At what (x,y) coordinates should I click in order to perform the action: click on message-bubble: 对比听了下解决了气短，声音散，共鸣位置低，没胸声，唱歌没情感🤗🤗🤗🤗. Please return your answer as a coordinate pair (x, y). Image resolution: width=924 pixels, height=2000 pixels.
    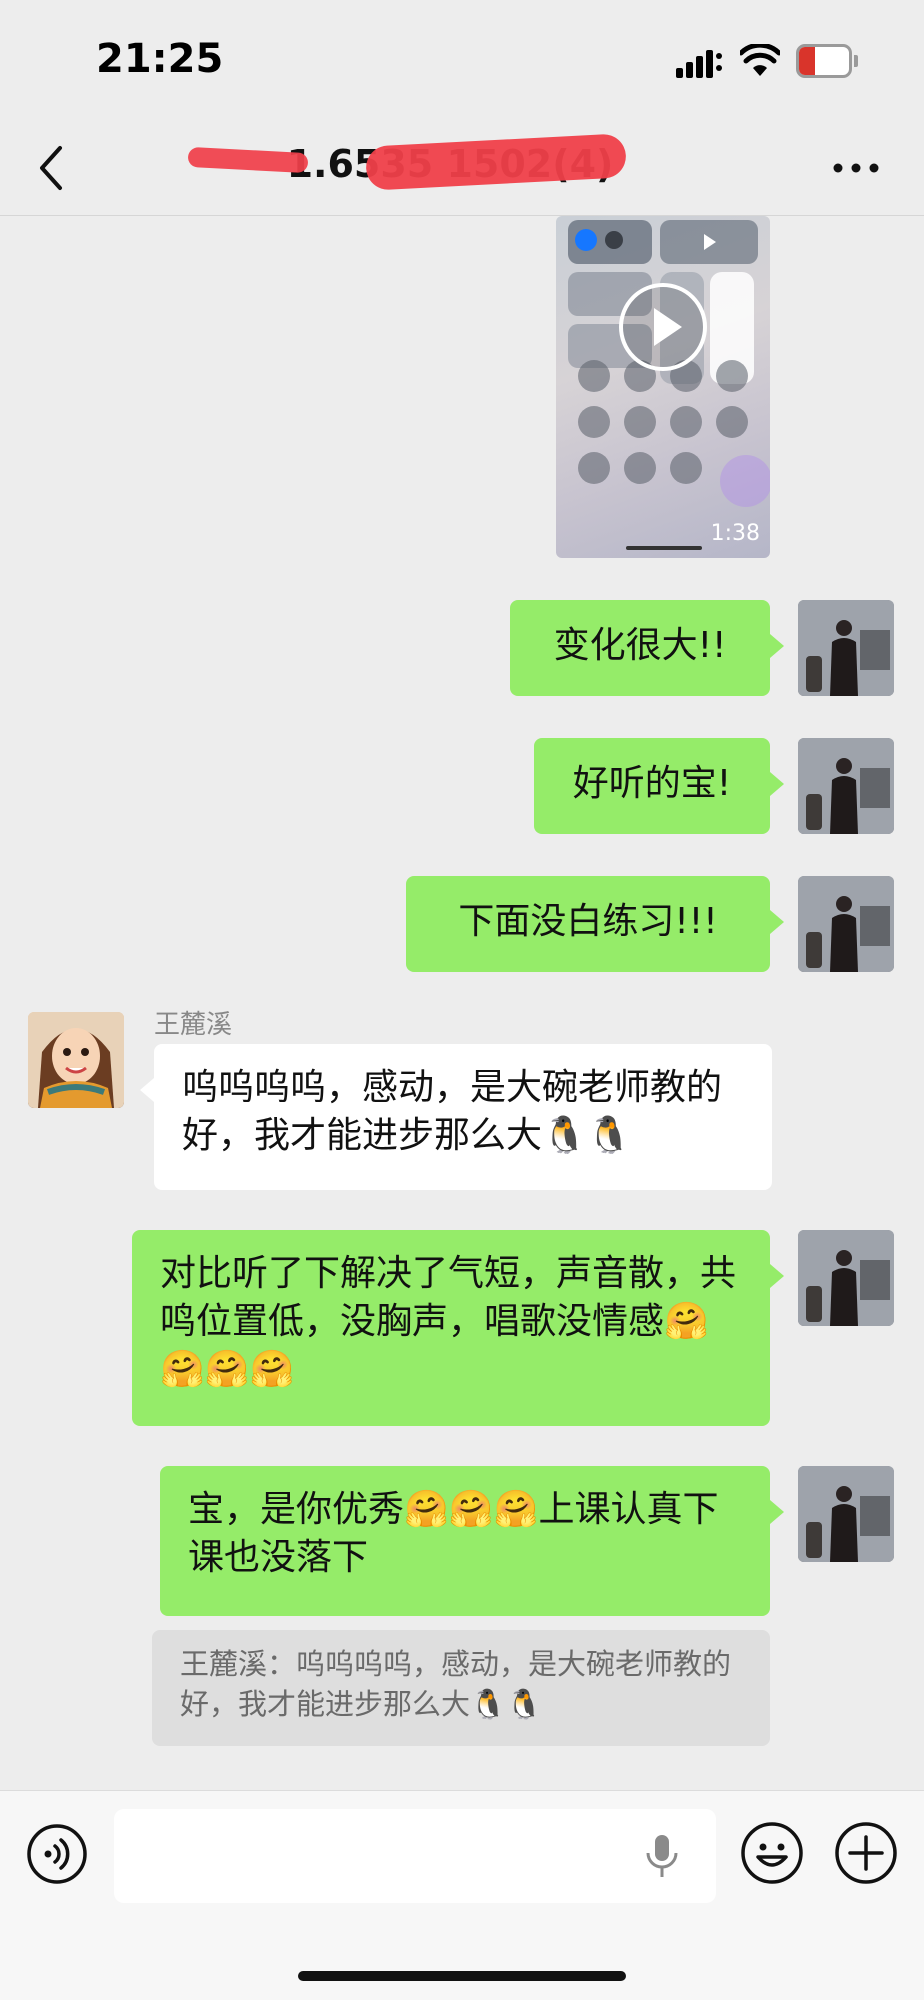
    Looking at the image, I should click on (458, 1328).